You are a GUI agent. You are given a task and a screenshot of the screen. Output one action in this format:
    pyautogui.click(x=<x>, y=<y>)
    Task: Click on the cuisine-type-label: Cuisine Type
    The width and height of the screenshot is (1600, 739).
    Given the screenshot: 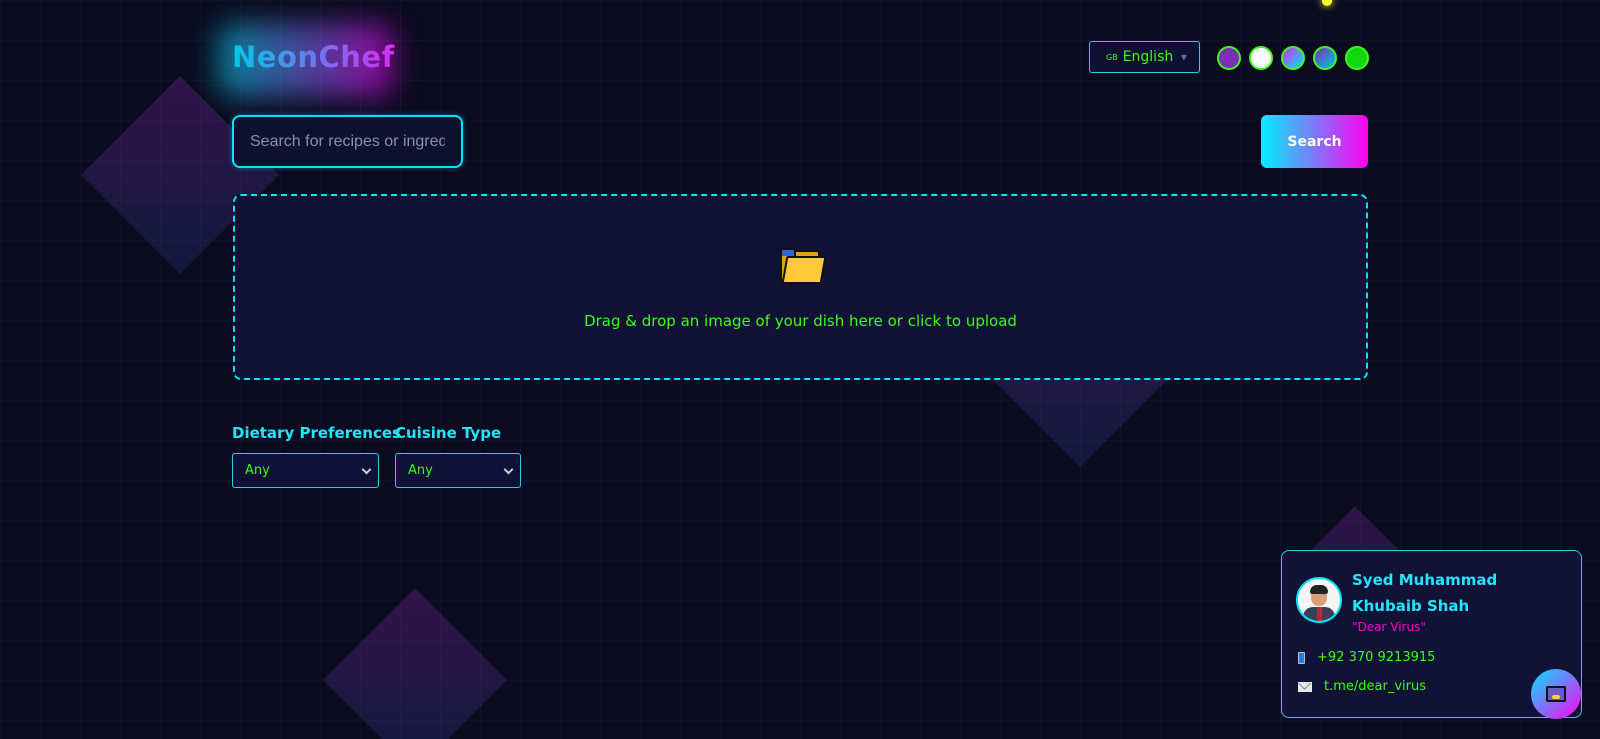 What is the action you would take?
    pyautogui.click(x=448, y=433)
    